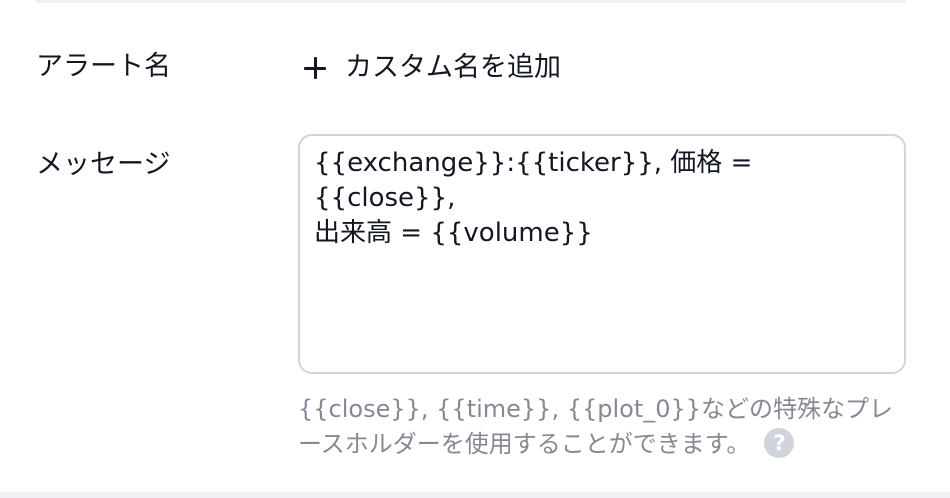 The height and width of the screenshot is (498, 950). I want to click on plus-icon, so click(315, 68).